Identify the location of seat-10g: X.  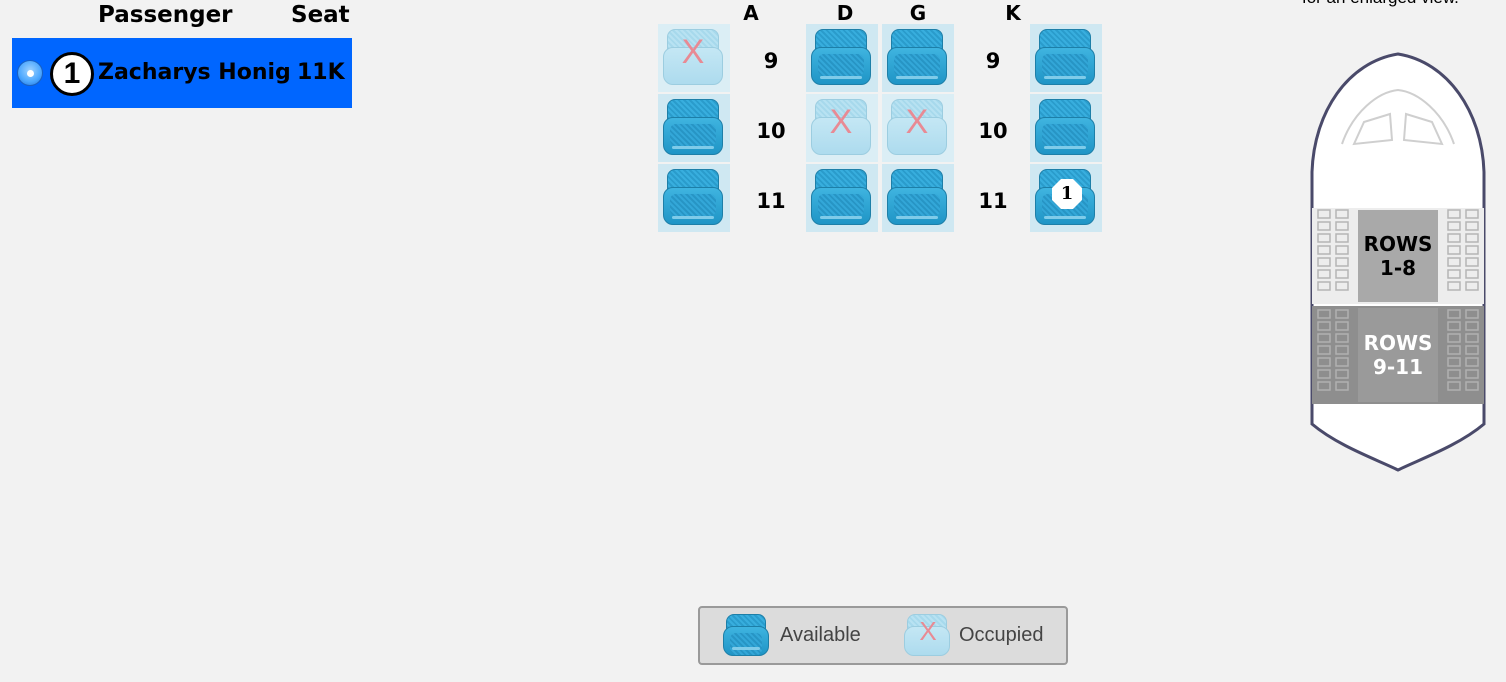
(918, 128).